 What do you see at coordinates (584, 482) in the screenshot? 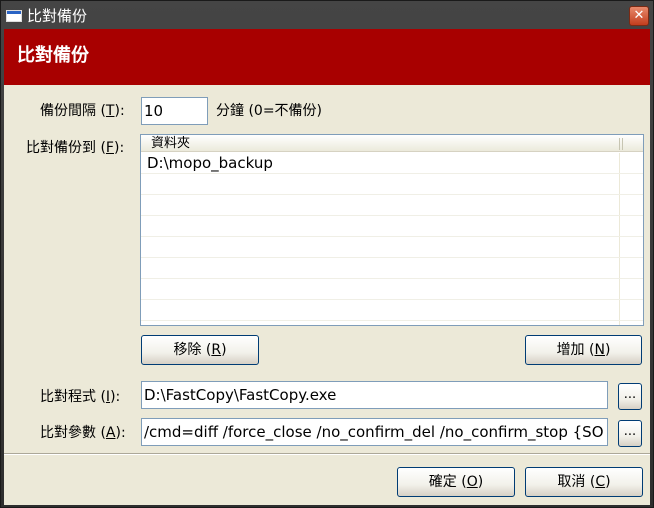
I see `cancel-button: 取消 (C)` at bounding box center [584, 482].